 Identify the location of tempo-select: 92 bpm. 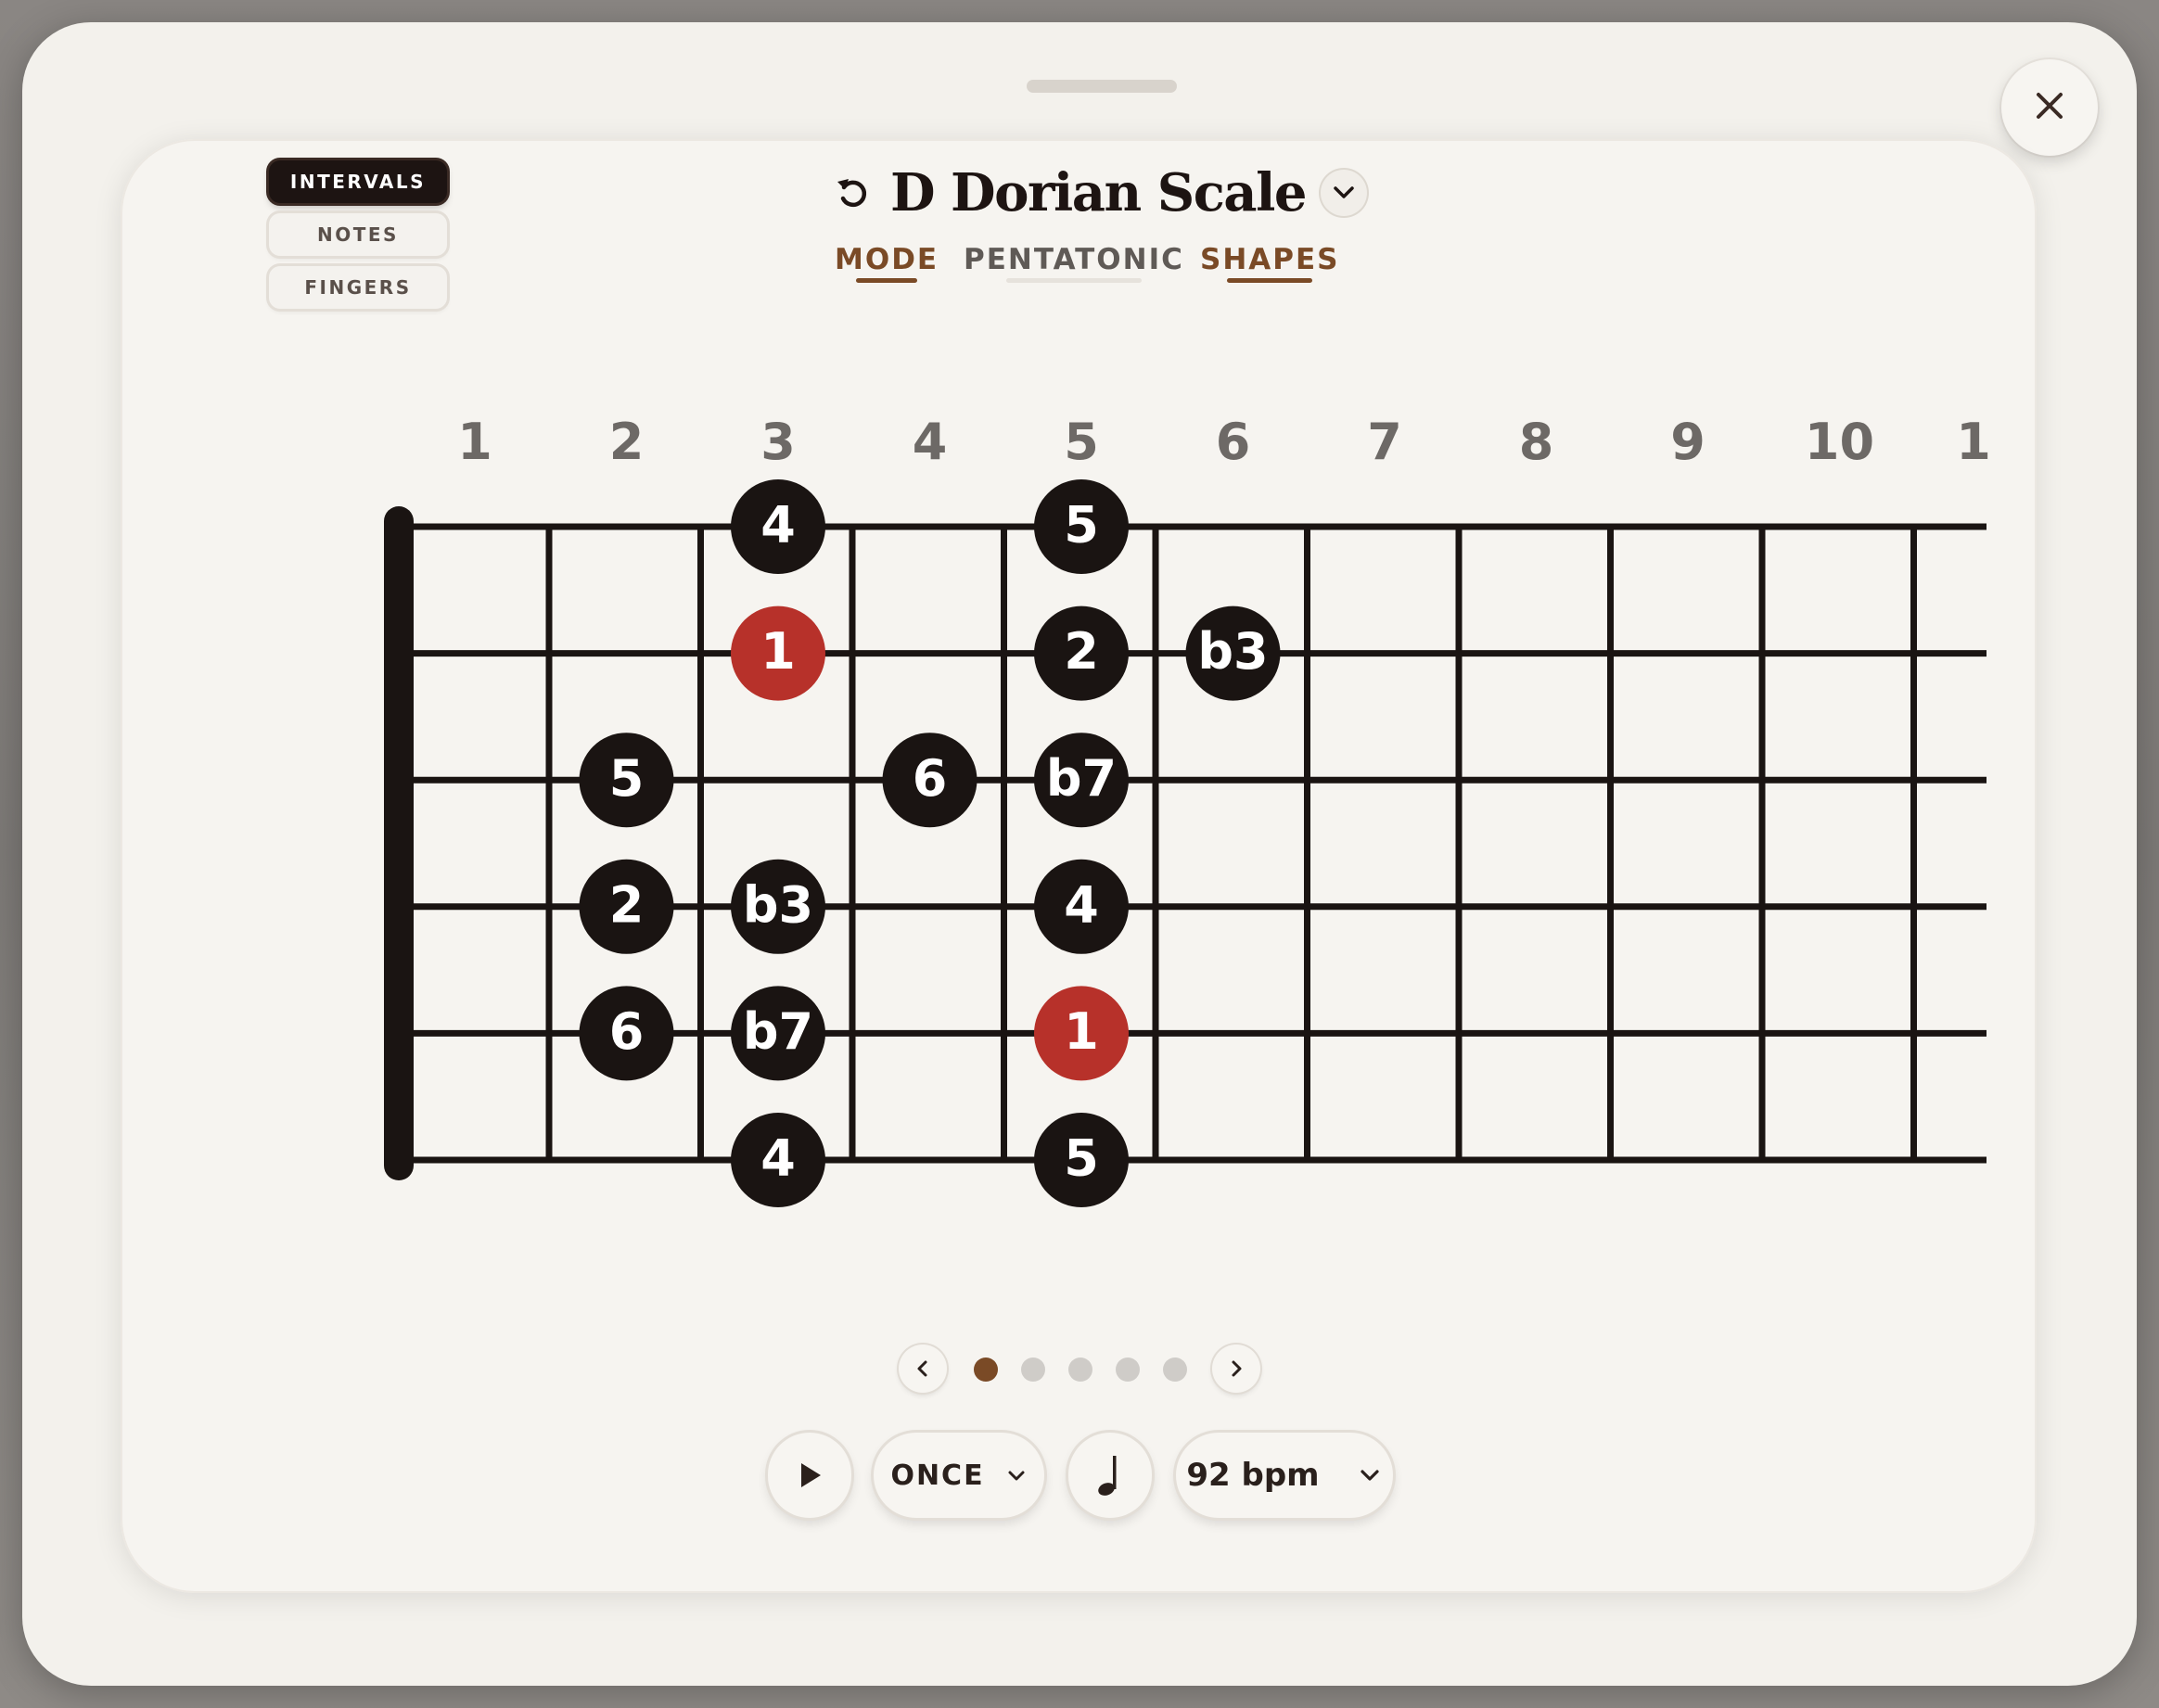
(1285, 1475).